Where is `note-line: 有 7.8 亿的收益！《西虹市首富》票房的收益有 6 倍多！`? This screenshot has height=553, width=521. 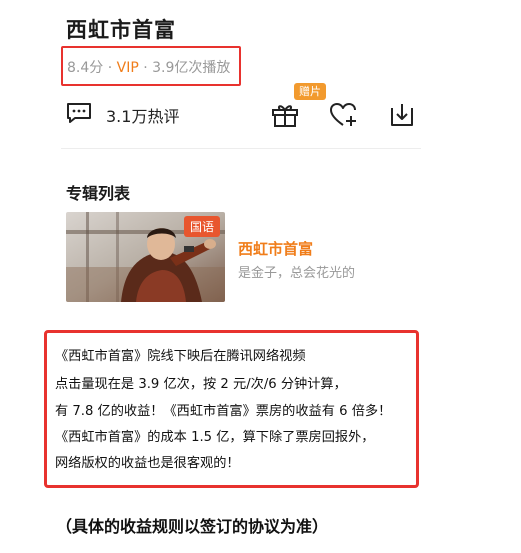 note-line: 有 7.8 亿的收益！《西虹市首富》票房的收益有 6 倍多！ is located at coordinates (223, 411).